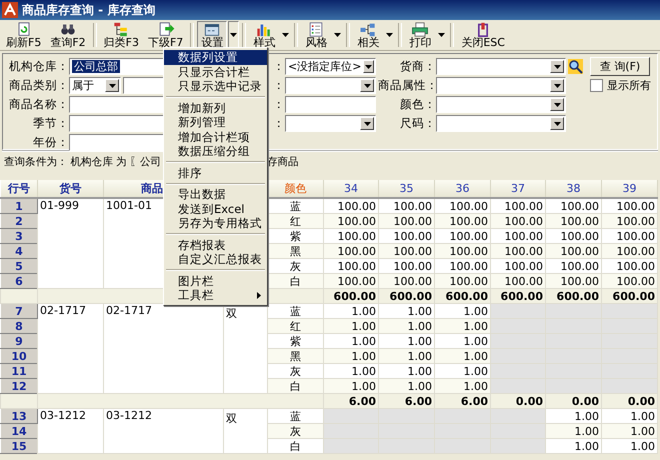 This screenshot has height=460, width=660. What do you see at coordinates (83, 162) in the screenshot?
I see `query-condition-text: 查询条件为： 机构仓库 为 〖公司` at bounding box center [83, 162].